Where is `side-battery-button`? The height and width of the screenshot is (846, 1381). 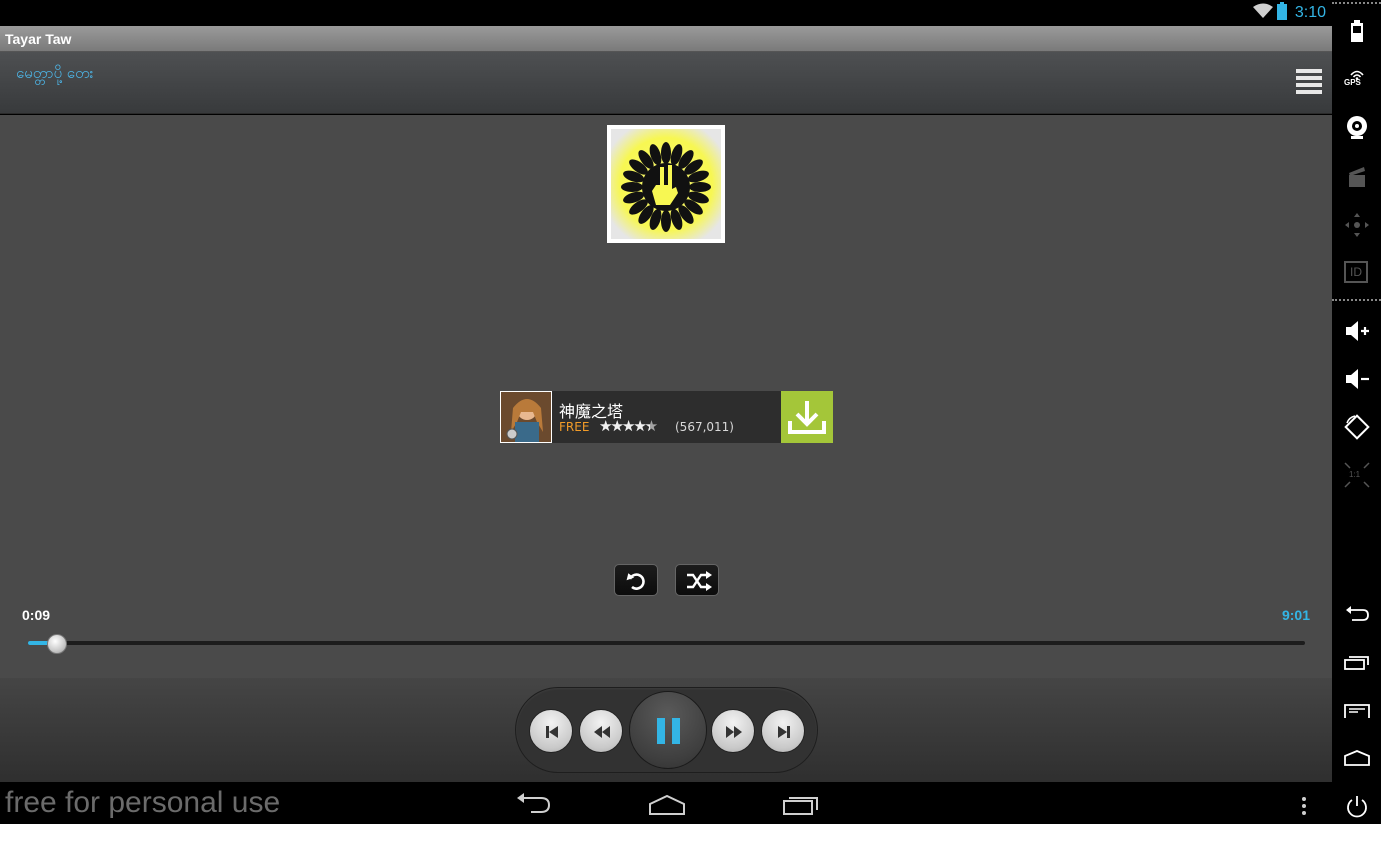
side-battery-button is located at coordinates (1357, 31).